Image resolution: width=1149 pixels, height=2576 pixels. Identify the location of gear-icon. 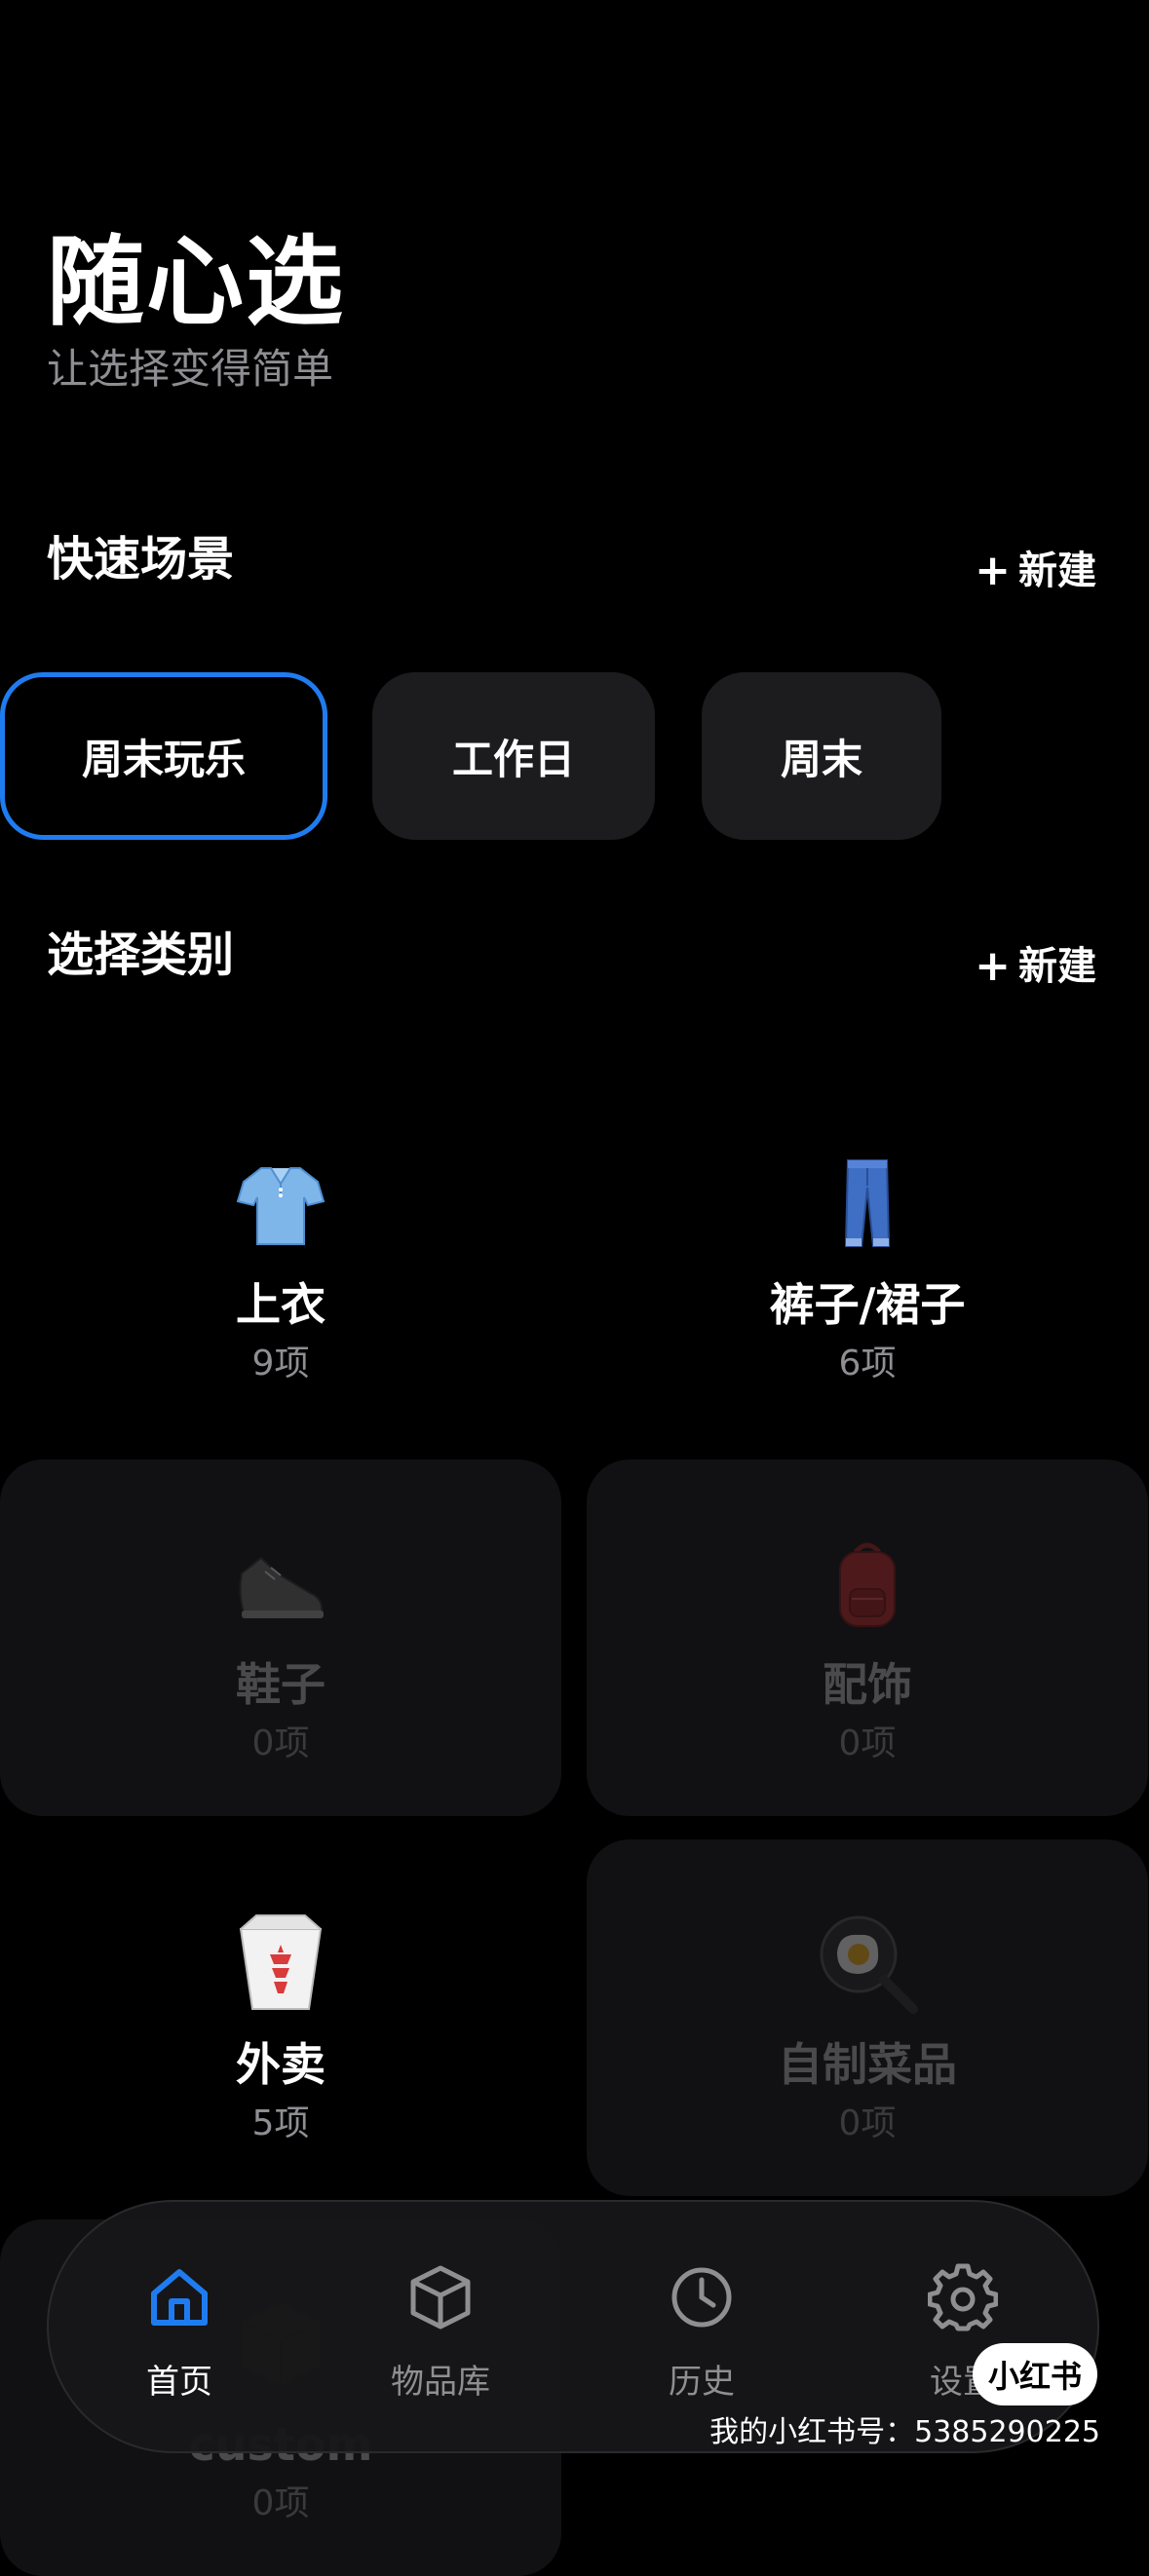
(963, 2297).